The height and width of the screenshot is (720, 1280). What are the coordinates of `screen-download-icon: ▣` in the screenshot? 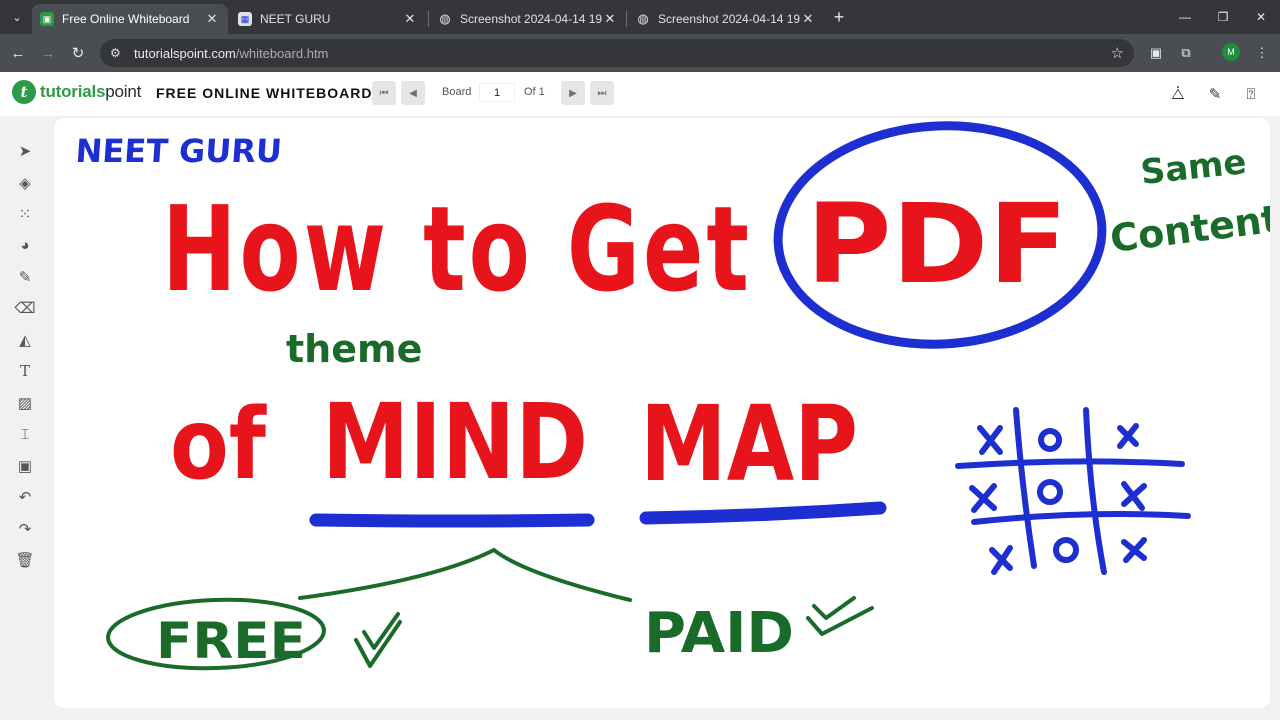 It's located at (25, 466).